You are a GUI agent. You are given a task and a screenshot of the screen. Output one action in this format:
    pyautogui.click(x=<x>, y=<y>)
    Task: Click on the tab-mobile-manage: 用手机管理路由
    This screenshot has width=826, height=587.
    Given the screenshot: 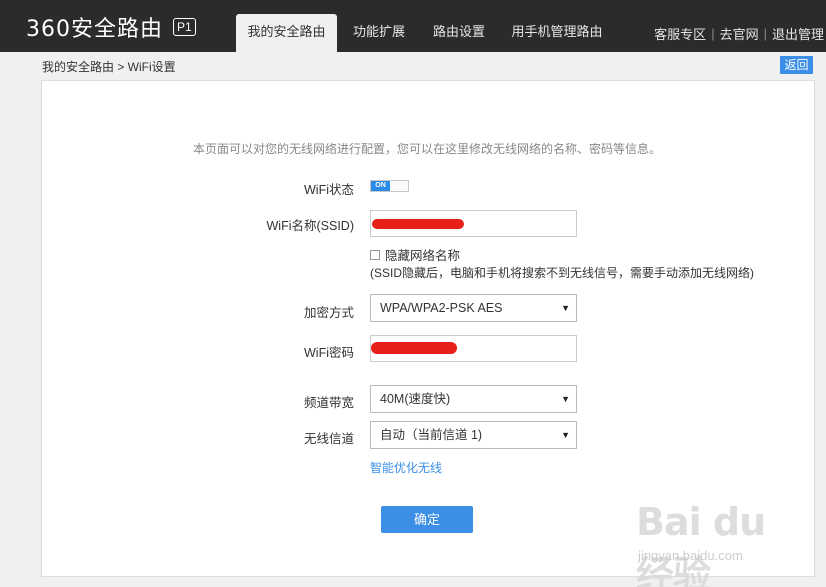 What is the action you would take?
    pyautogui.click(x=557, y=33)
    